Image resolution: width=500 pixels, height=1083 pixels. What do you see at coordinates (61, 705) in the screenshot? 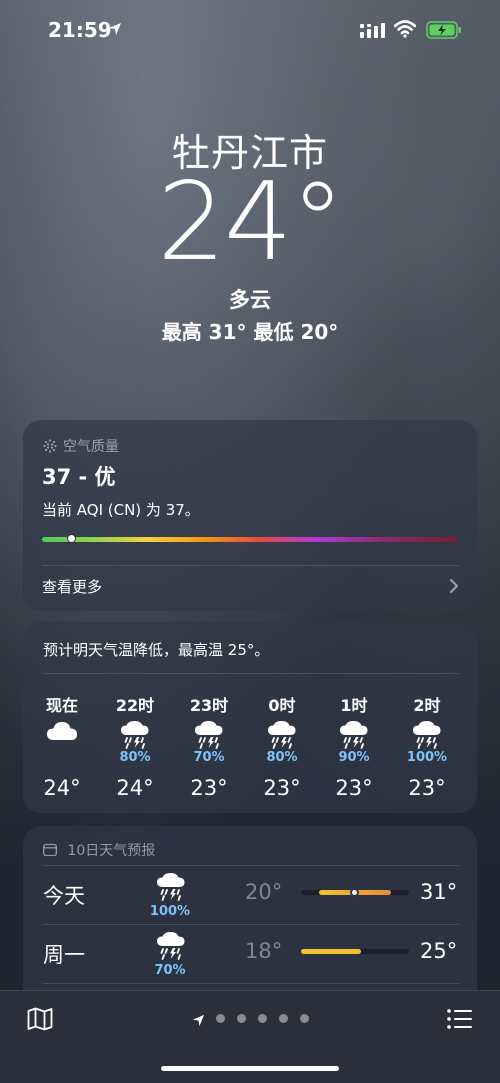
I see `hourly-time: 现在` at bounding box center [61, 705].